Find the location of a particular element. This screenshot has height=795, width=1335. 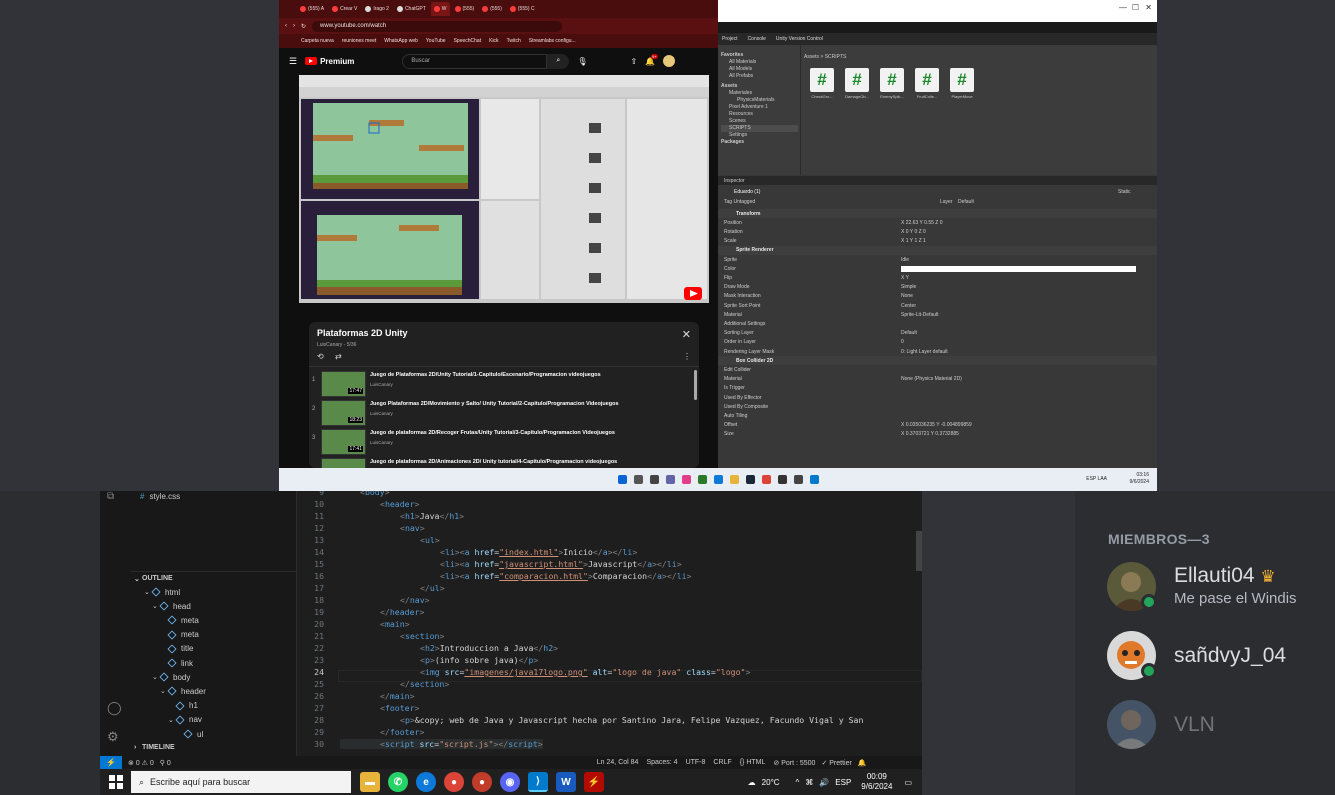

inspector-field: Order in Layer 0 is located at coordinates (937, 342).